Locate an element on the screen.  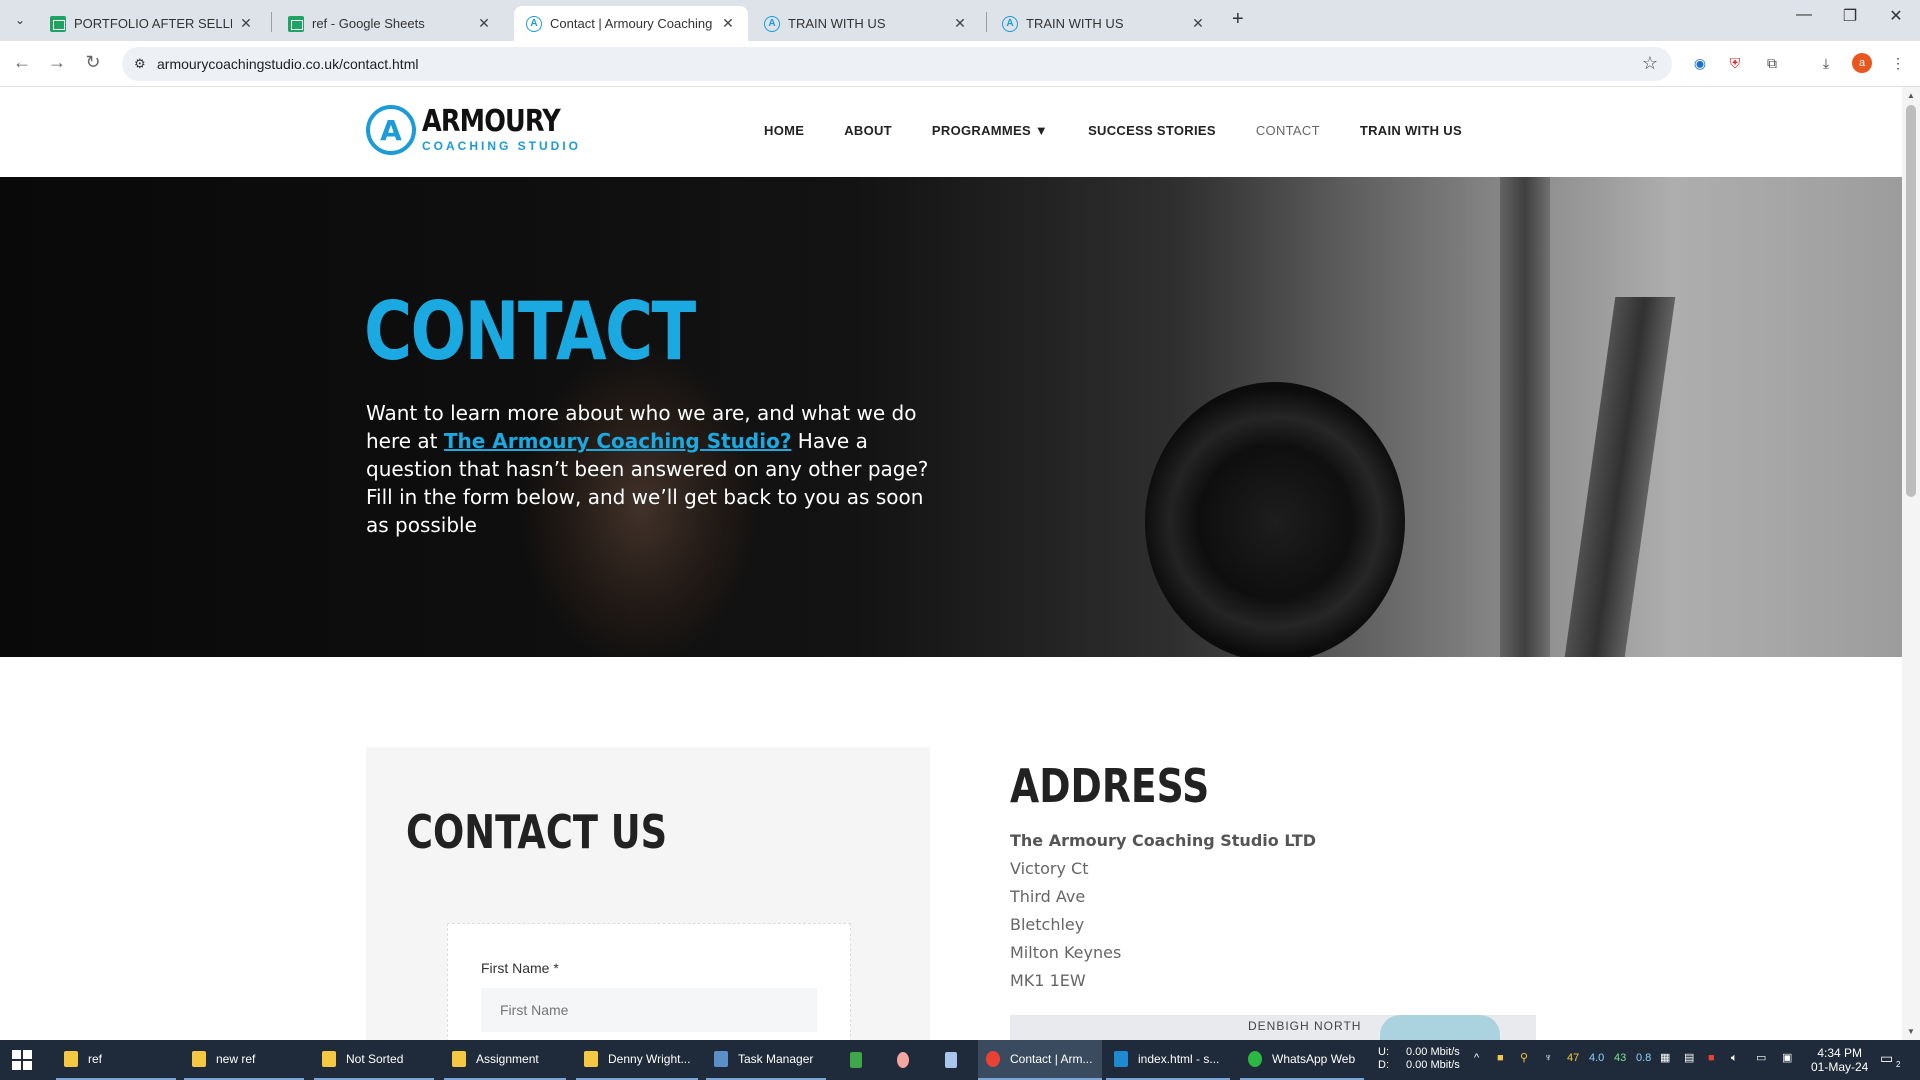
tab-portfolio: PORTFOLIO AFTER SELLING - G ✕ is located at coordinates (152, 23).